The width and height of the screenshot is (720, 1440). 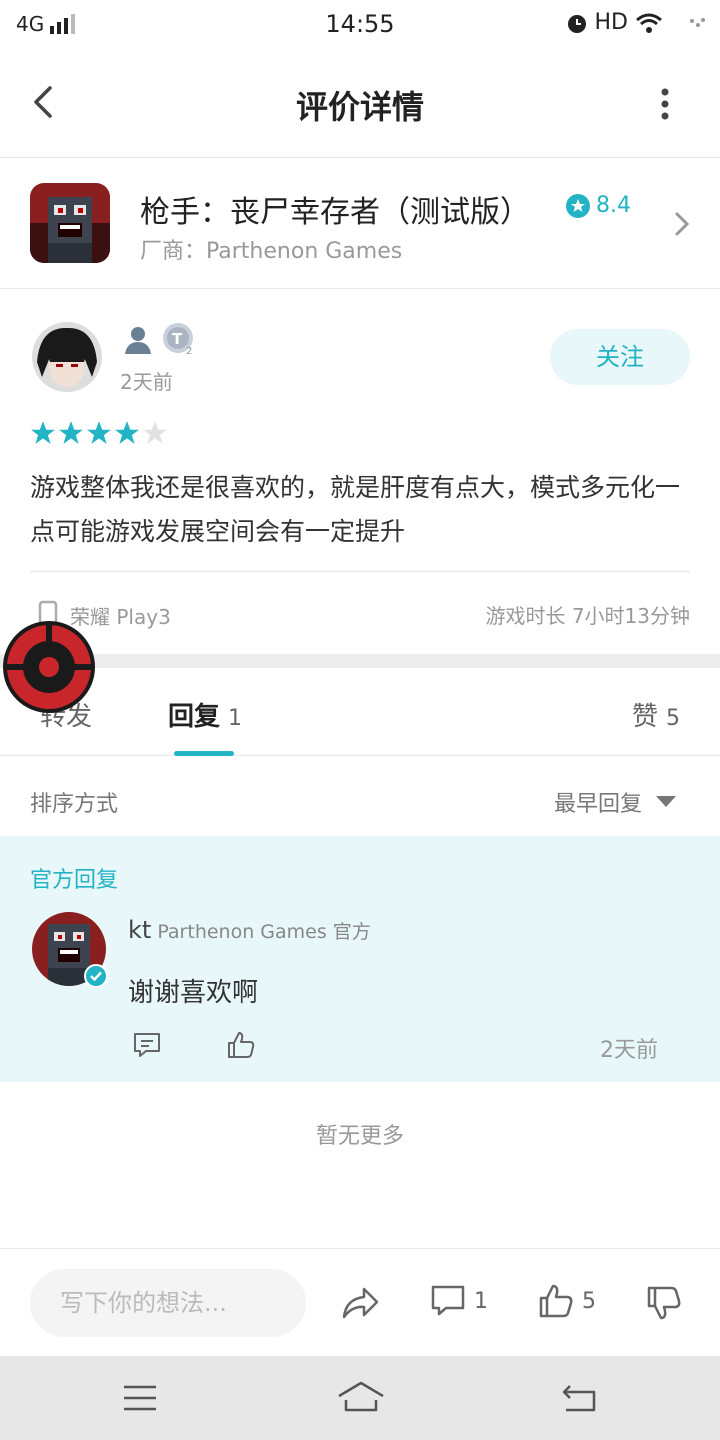 I want to click on svg-text: 2, so click(x=189, y=351).